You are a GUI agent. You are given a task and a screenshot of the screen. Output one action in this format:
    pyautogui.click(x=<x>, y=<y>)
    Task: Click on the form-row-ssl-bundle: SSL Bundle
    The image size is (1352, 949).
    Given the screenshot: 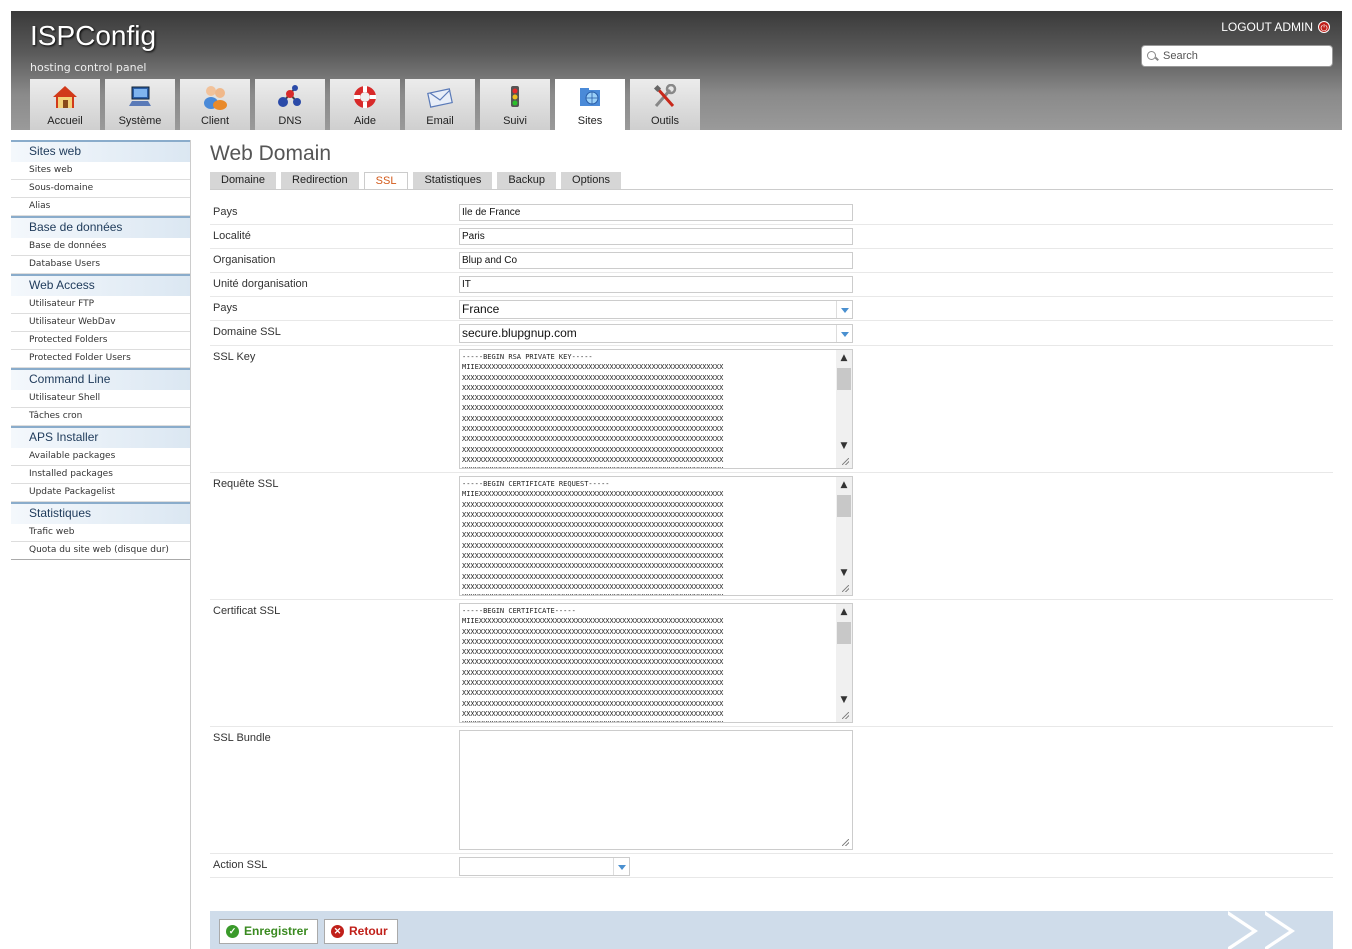 What is the action you would take?
    pyautogui.click(x=771, y=790)
    